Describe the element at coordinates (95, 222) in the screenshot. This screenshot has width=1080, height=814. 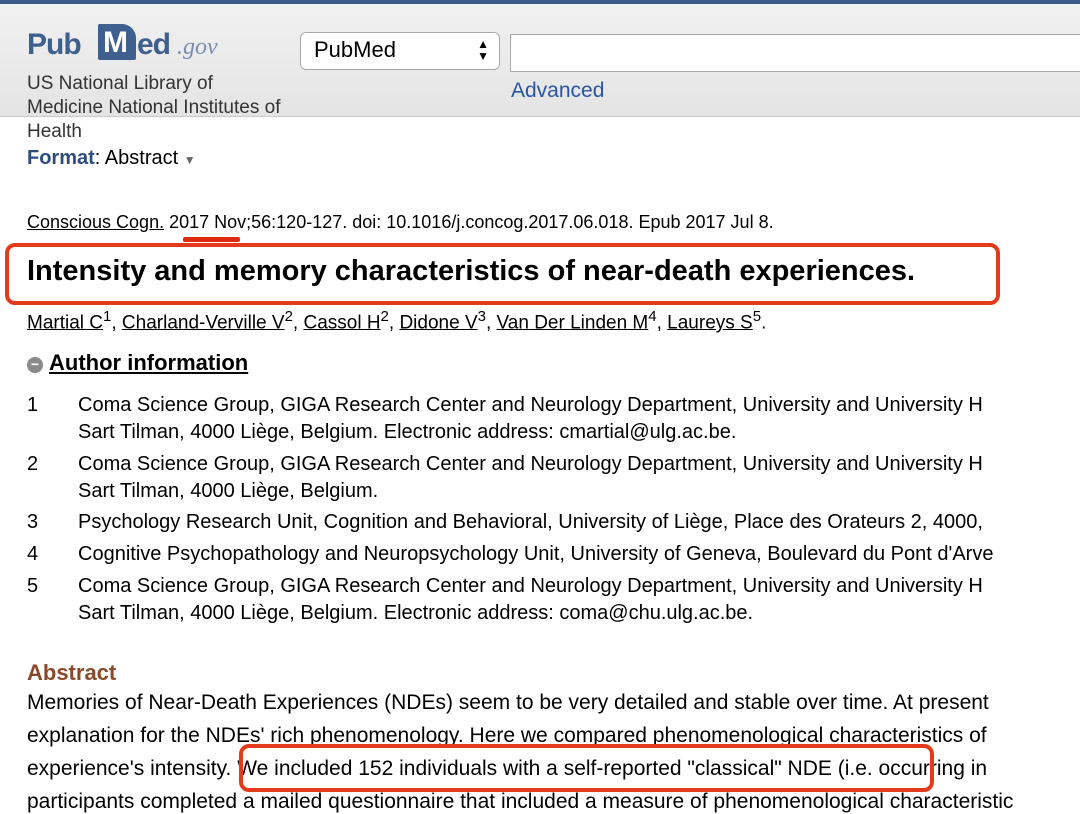
I see `journal-link: Conscious Cogn.` at that location.